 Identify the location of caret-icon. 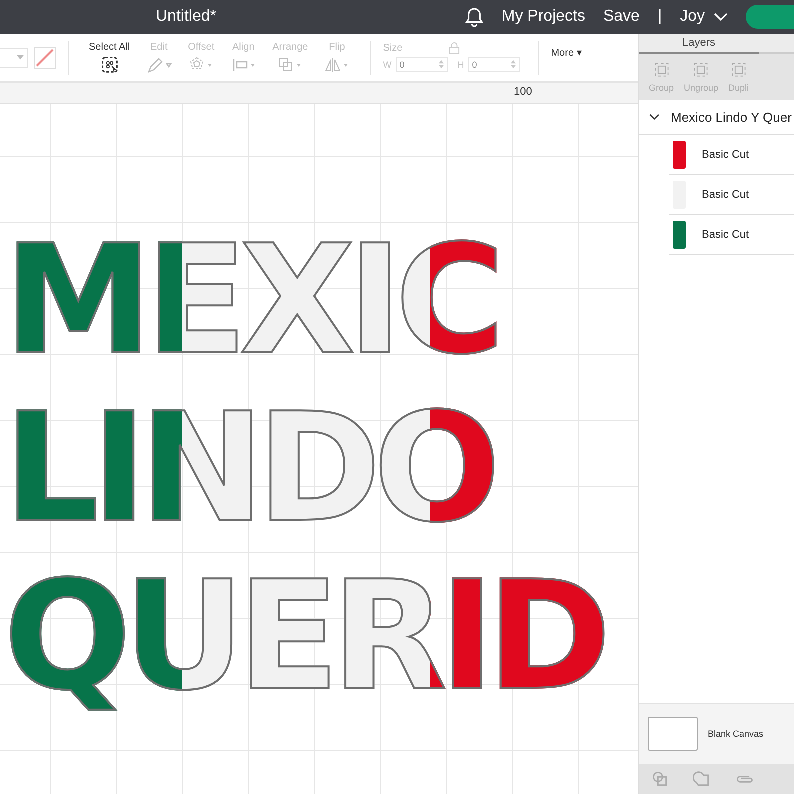
(20, 57).